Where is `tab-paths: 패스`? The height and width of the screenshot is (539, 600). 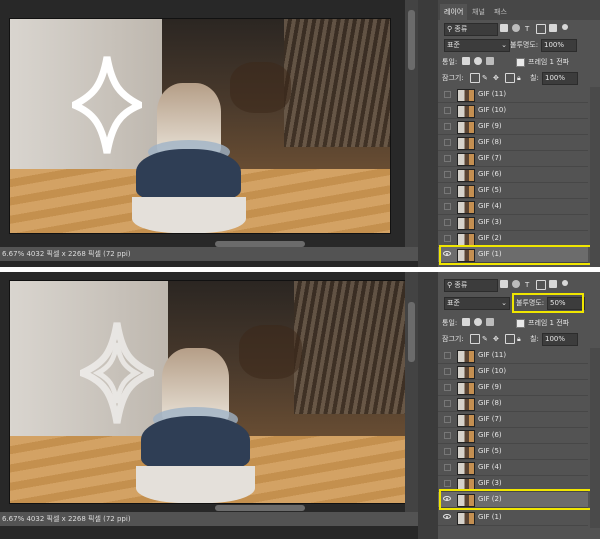
tab-paths: 패스 is located at coordinates (500, 12).